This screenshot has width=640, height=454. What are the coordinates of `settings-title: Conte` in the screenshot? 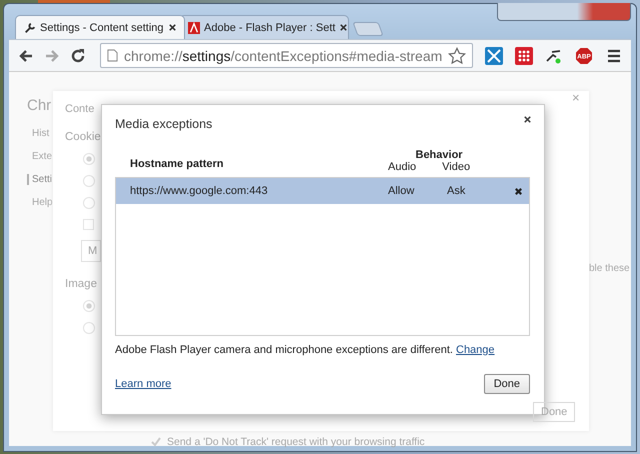 It's located at (79, 109).